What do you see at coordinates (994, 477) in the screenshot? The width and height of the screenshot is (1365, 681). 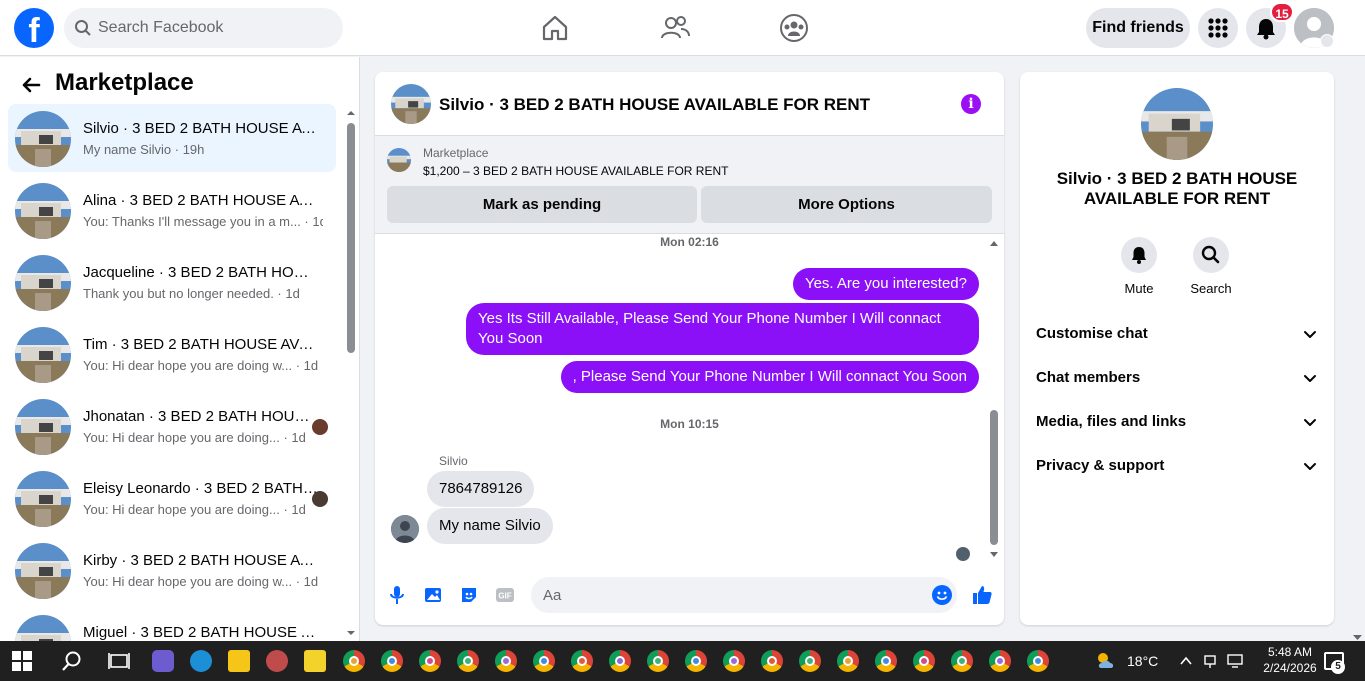 I see `chat-scroll-thumb` at bounding box center [994, 477].